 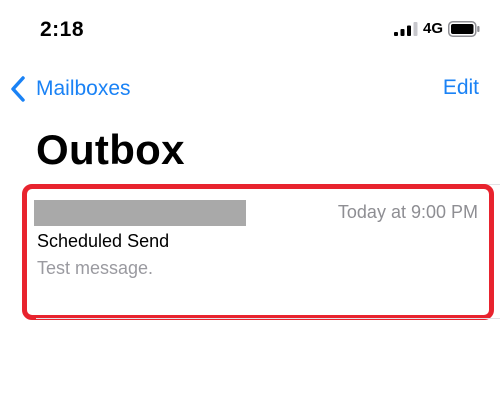 I want to click on edit-button: Edit, so click(x=461, y=88).